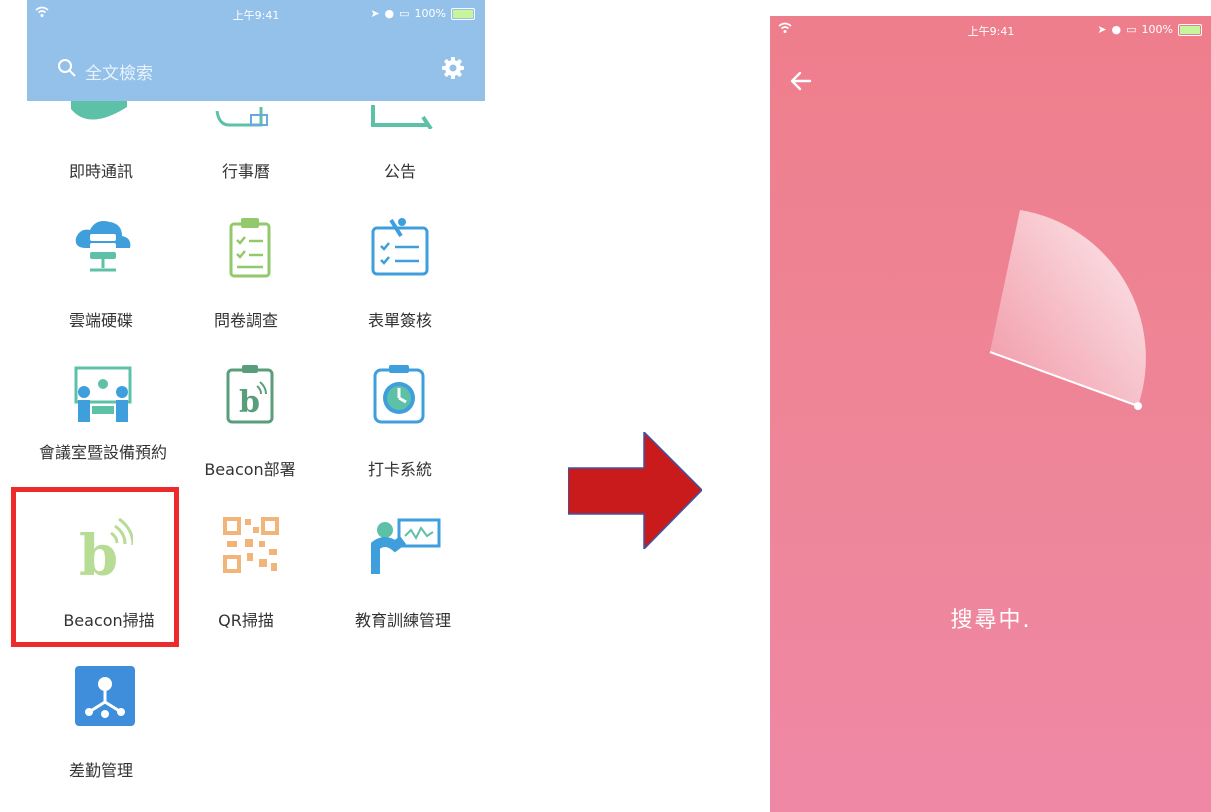 The height and width of the screenshot is (812, 1211). Describe the element at coordinates (105, 696) in the screenshot. I see `attendance-icon` at that location.